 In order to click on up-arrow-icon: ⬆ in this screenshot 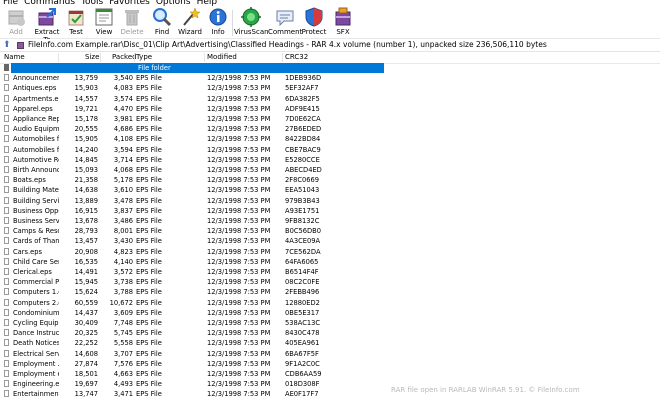, I will do `click(7, 45)`.